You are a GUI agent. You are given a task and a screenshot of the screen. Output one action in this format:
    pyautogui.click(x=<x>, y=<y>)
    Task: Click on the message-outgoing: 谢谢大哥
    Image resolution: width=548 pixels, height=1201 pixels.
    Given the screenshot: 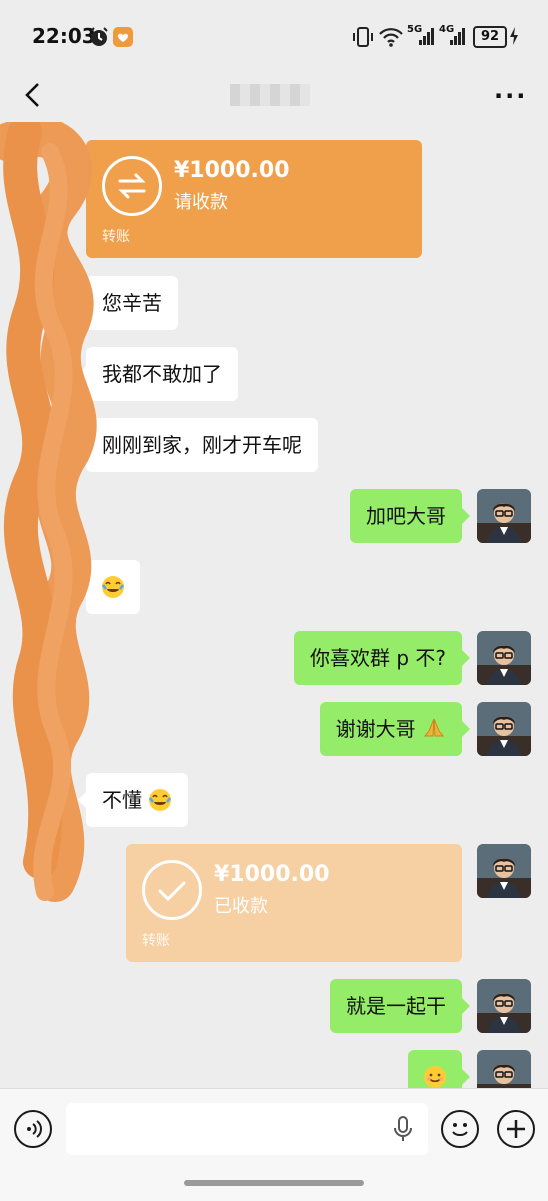 What is the action you would take?
    pyautogui.click(x=395, y=729)
    